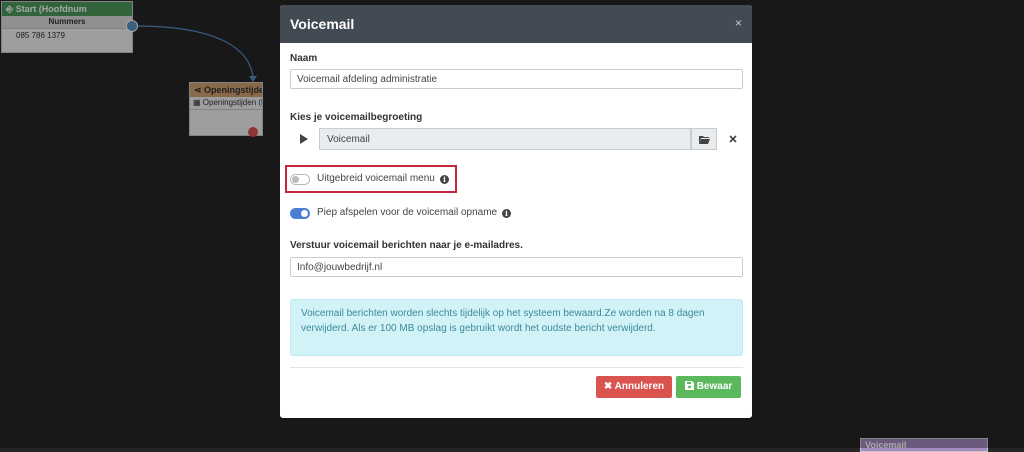 This screenshot has height=452, width=1024. Describe the element at coordinates (300, 213) in the screenshot. I see `beep-toggle` at that location.